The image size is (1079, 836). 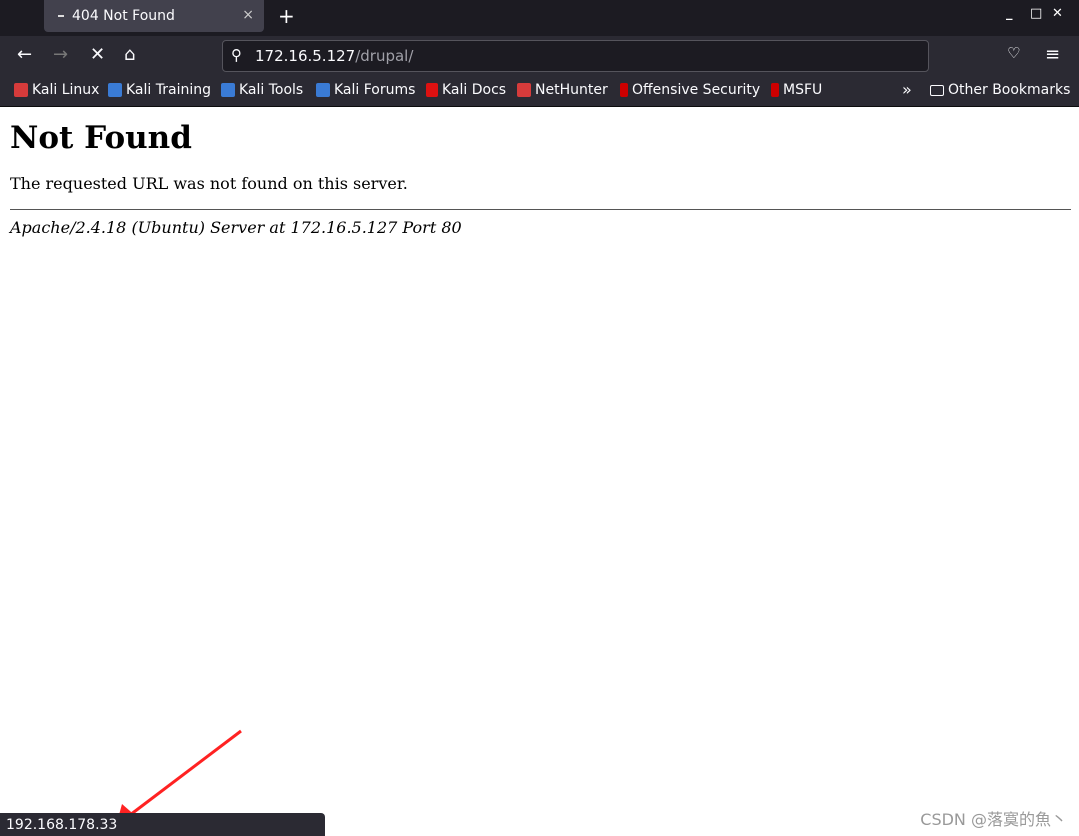 What do you see at coordinates (993, 819) in the screenshot?
I see `watermark: CSDN @落寞的魚丶` at bounding box center [993, 819].